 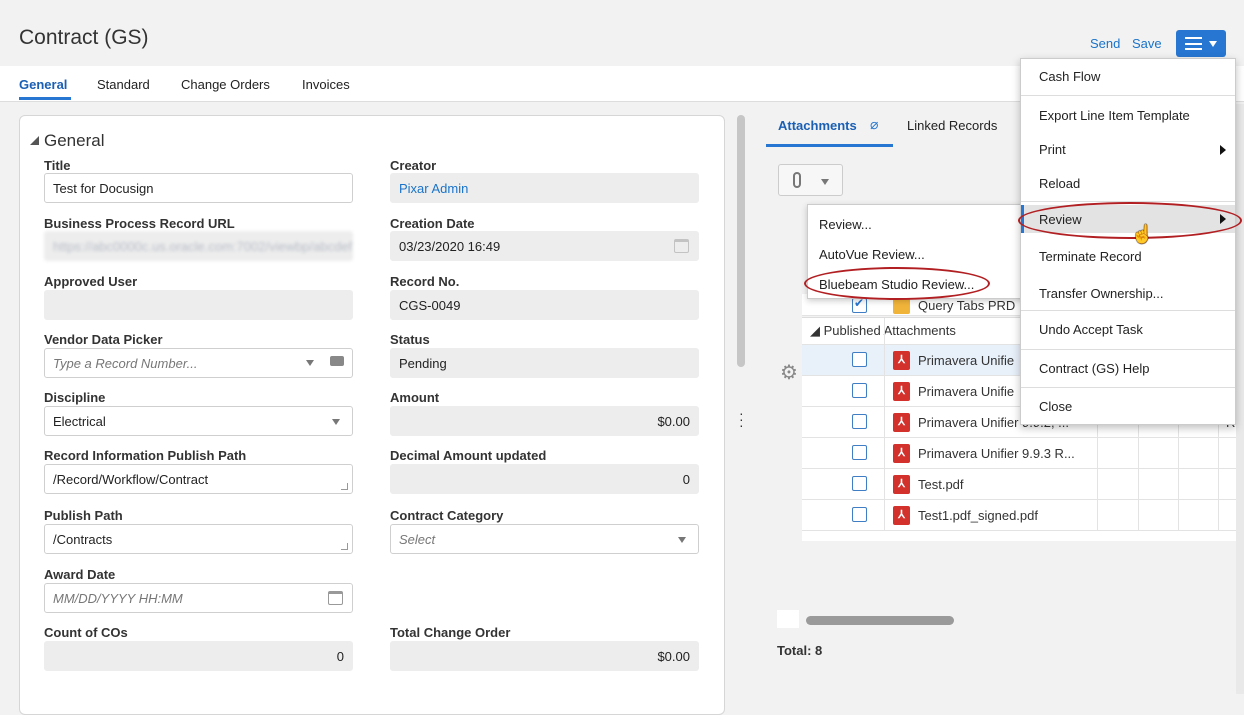 What do you see at coordinates (74, 140) in the screenshot?
I see `section-title: General` at bounding box center [74, 140].